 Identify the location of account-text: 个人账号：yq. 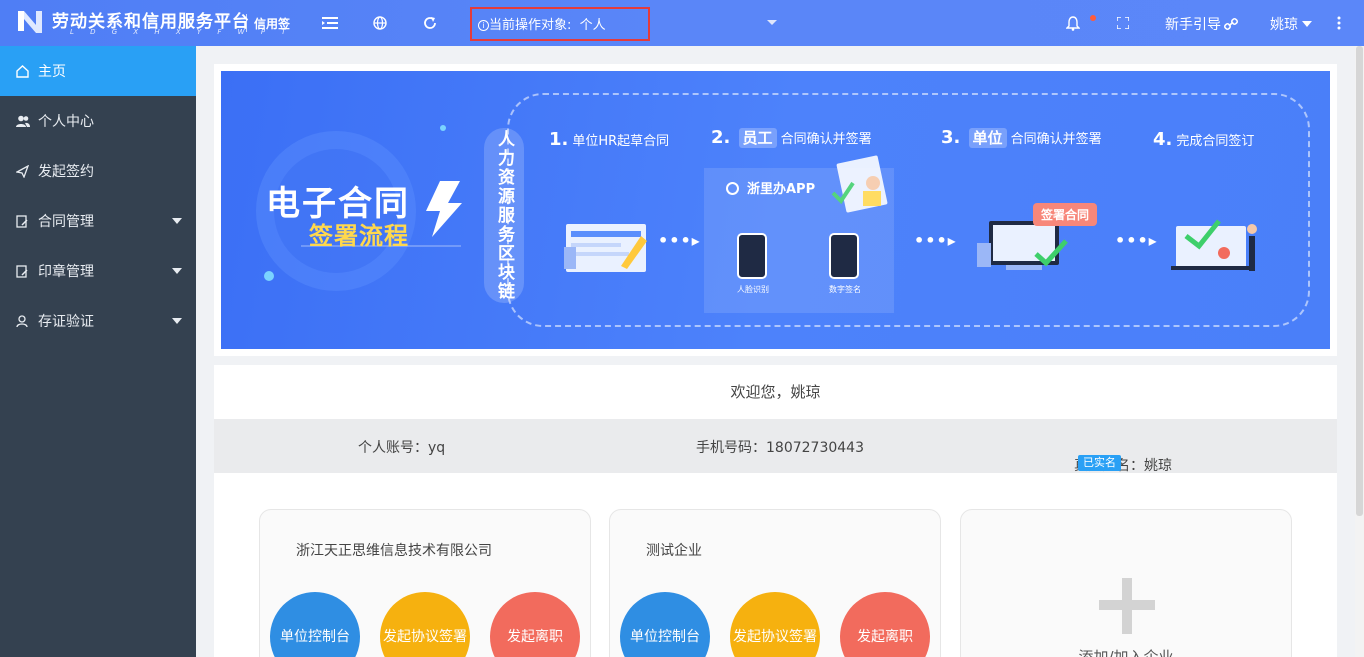
(402, 448).